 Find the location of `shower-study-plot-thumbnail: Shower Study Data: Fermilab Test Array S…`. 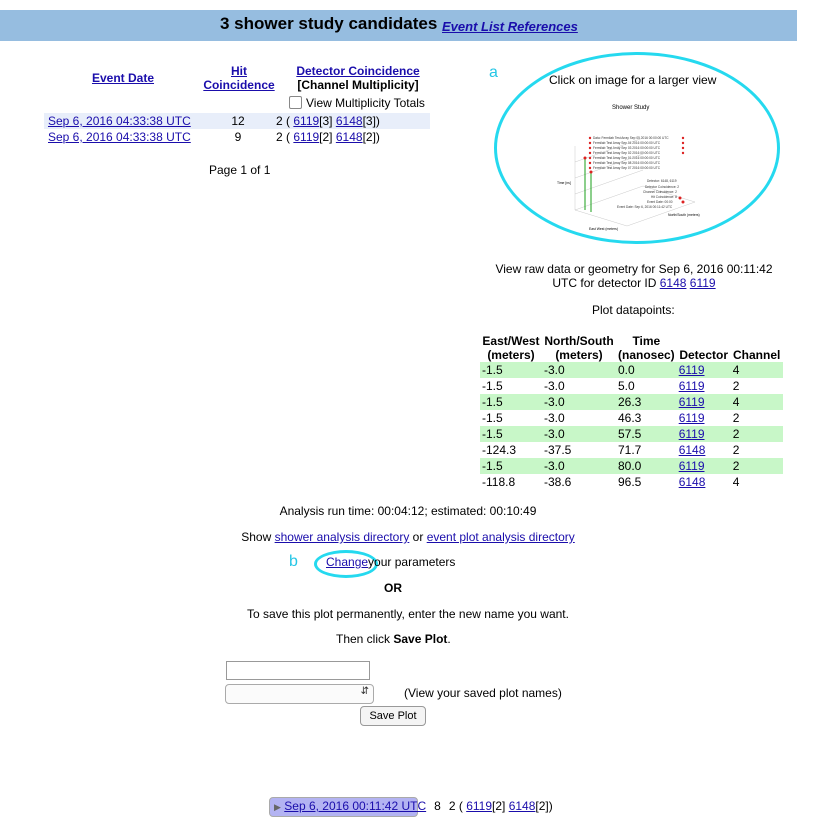

shower-study-plot-thumbnail: Shower Study Data: Fermilab Test Array S… is located at coordinates (630, 167).